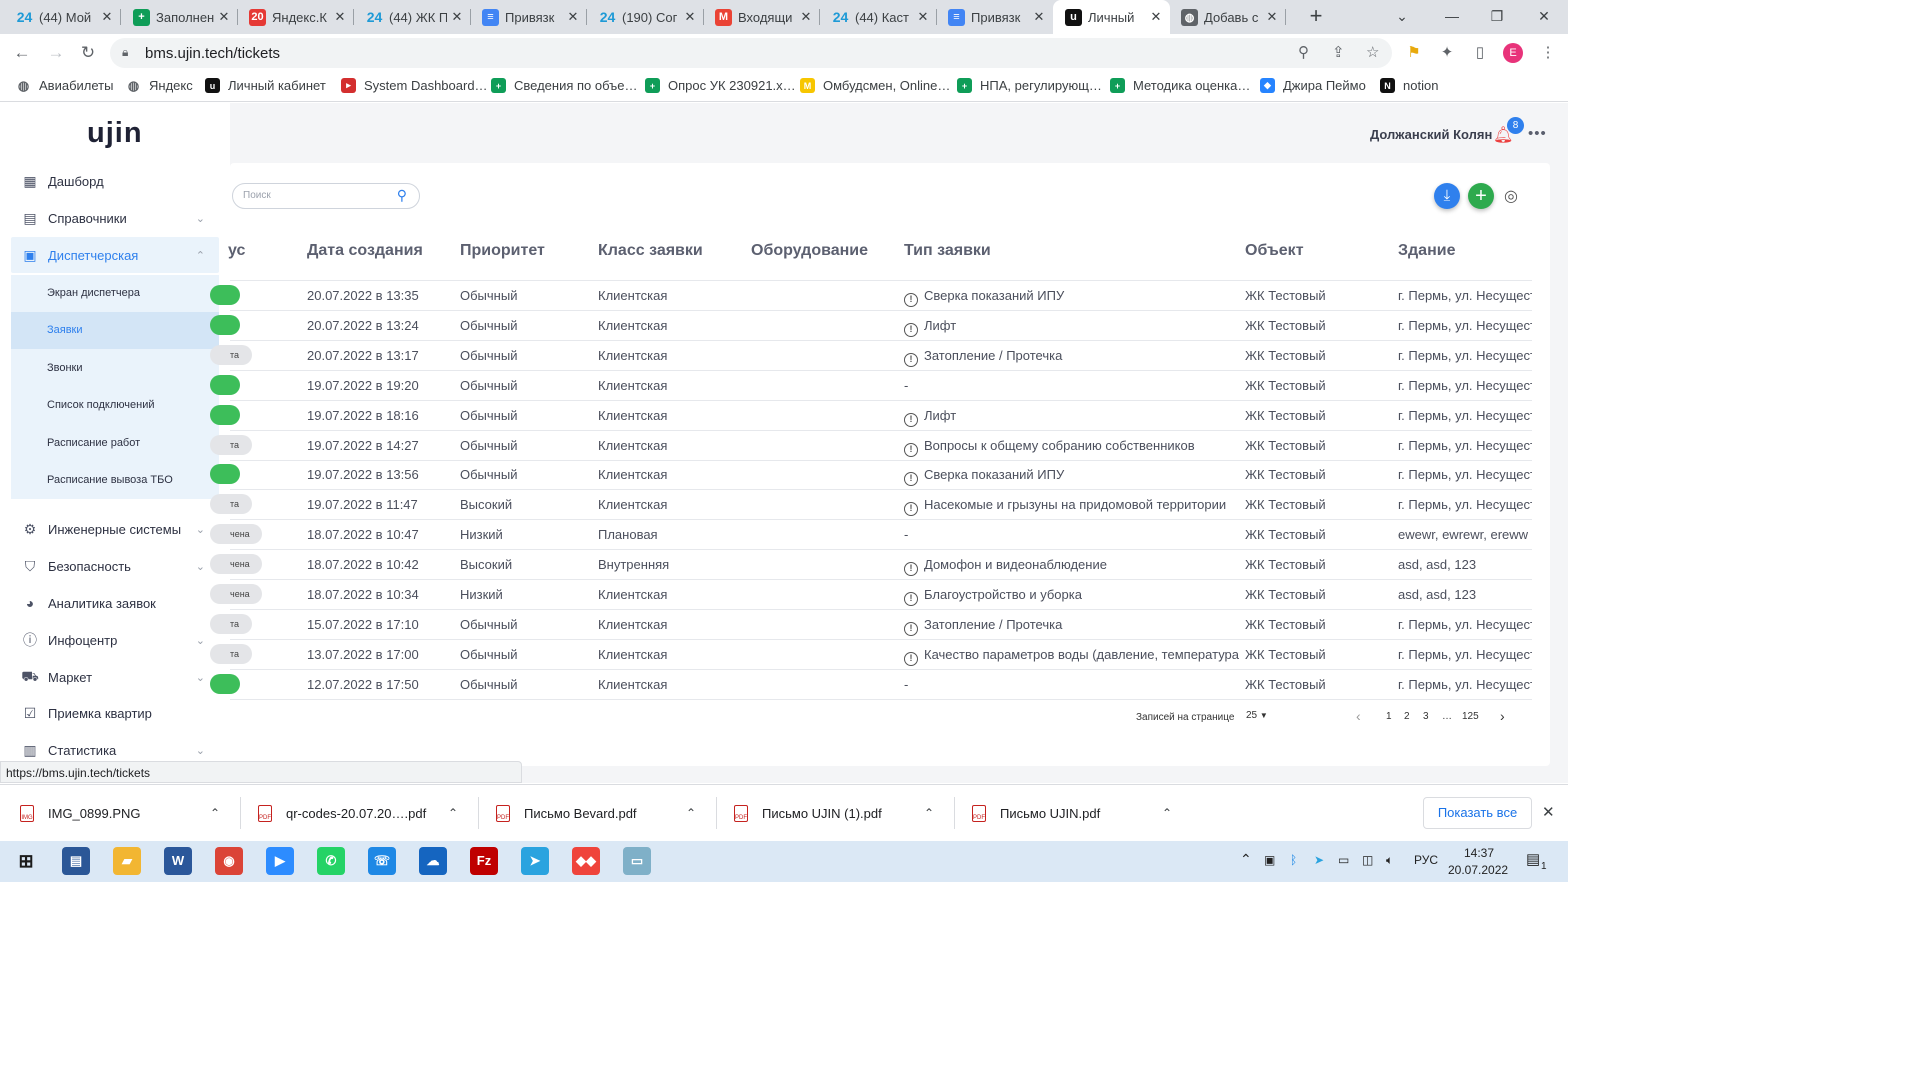  What do you see at coordinates (1338, 52) in the screenshot?
I see `share-icon: ⇪` at bounding box center [1338, 52].